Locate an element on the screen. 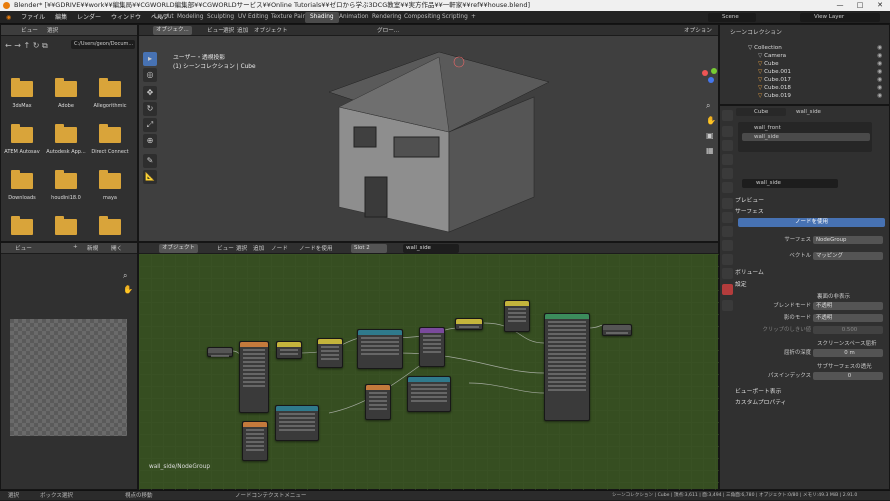 Image resolution: width=890 pixels, height=501 pixels. custom-props-section: カスタムプロパティ is located at coordinates (760, 401).